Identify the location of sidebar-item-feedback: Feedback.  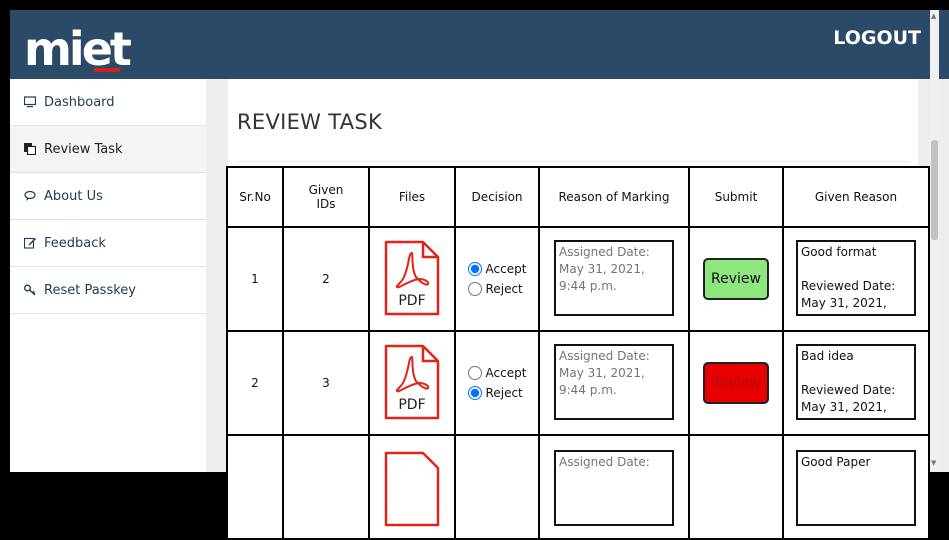
(108, 243).